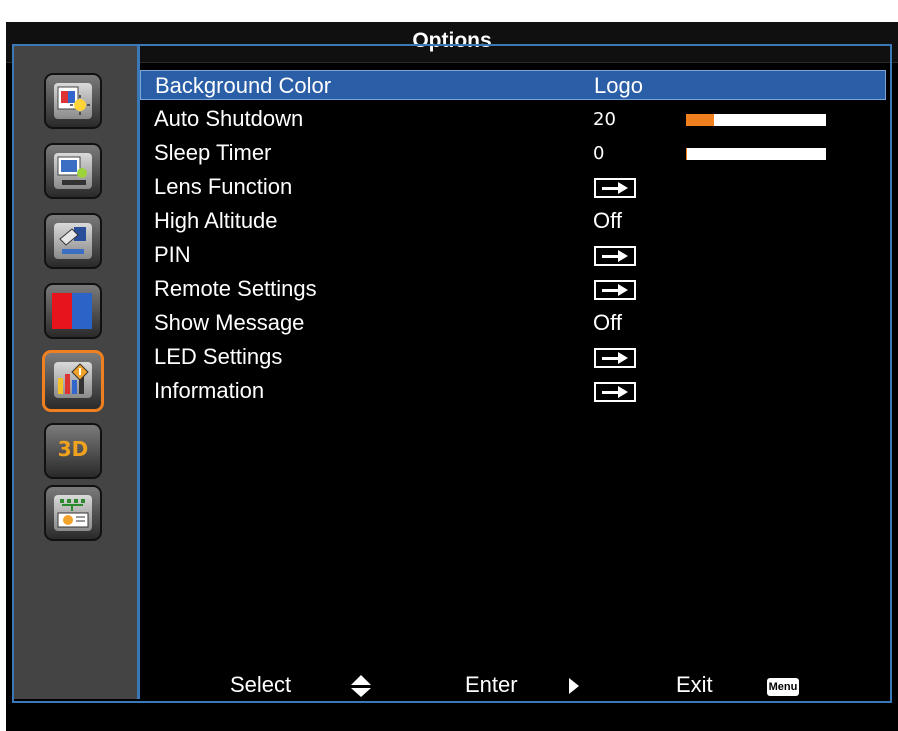 The image size is (898, 731). Describe the element at coordinates (607, 220) in the screenshot. I see `high-altitude-value: Off` at that location.